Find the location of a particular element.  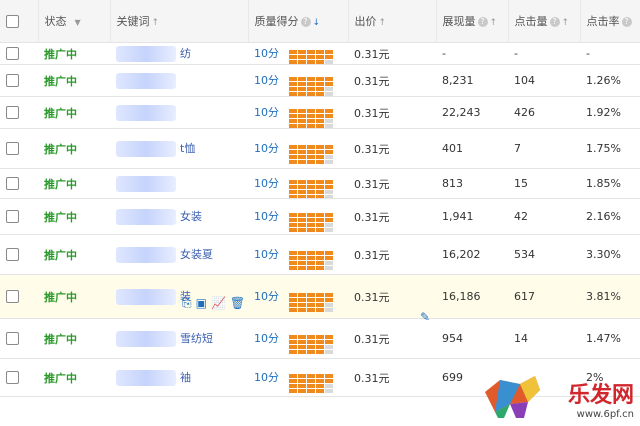

clicks-cell: 426 is located at coordinates (544, 112).